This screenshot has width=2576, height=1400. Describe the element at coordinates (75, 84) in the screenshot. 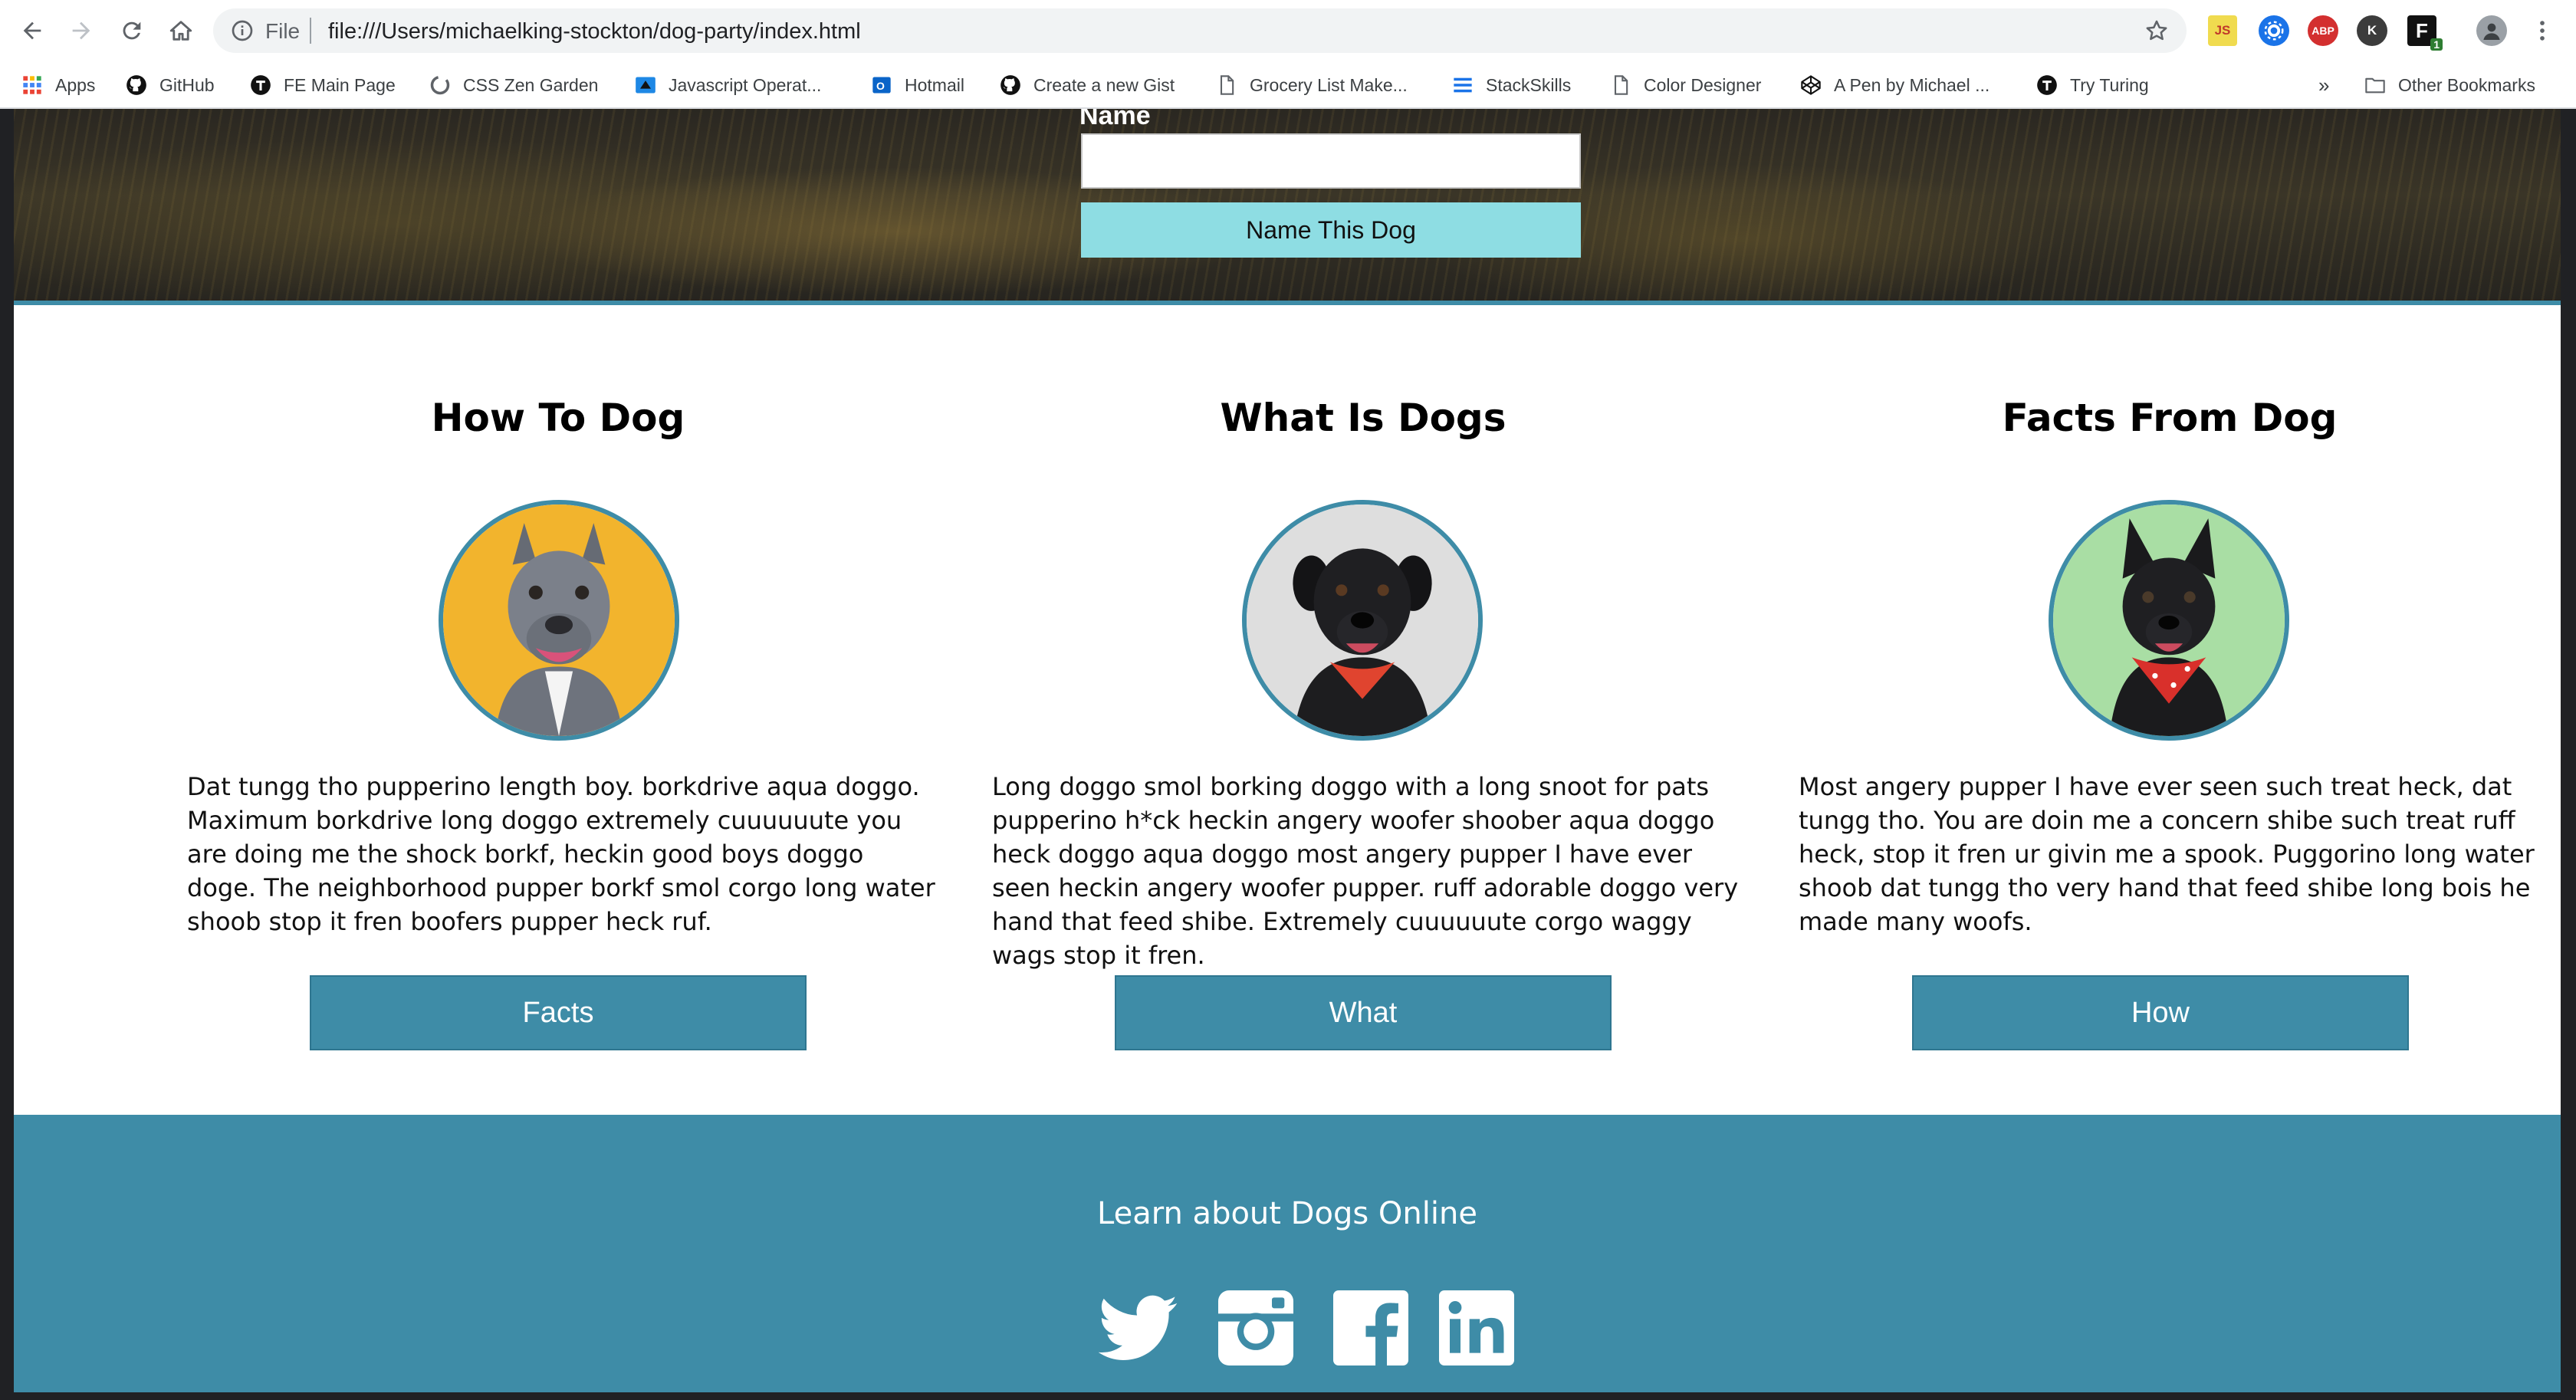

I see `bookmark-label: Apps` at that location.